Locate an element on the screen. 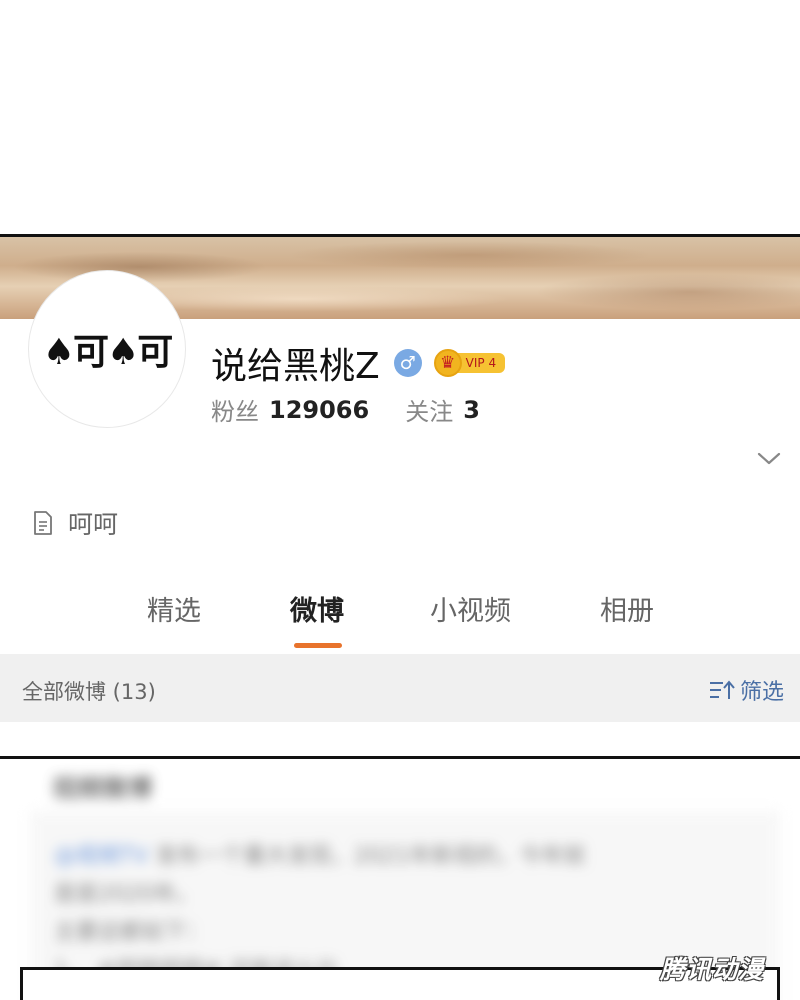  tab-weibo: 微博 is located at coordinates (317, 608).